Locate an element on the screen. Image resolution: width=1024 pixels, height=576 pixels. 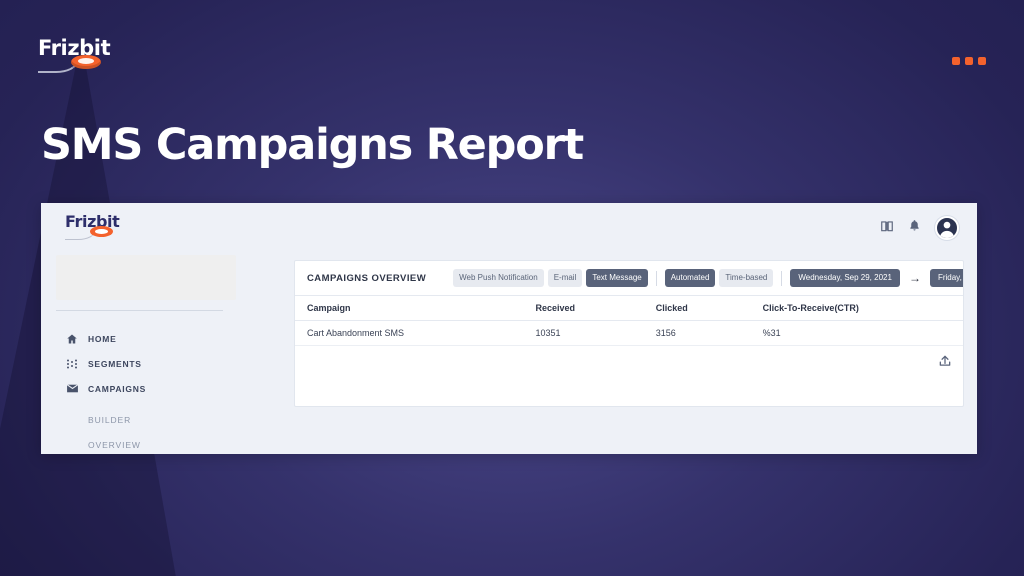
table-row: Cart Abandonment SMS 10351 3156 %31 is located at coordinates (629, 333).